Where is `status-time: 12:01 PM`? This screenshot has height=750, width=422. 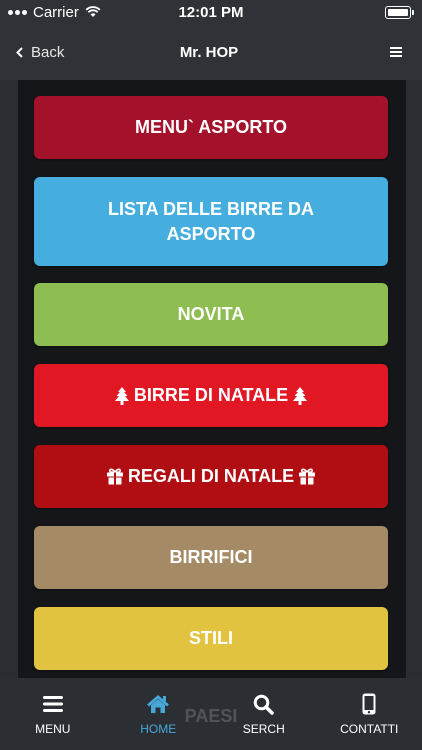 status-time: 12:01 PM is located at coordinates (211, 12).